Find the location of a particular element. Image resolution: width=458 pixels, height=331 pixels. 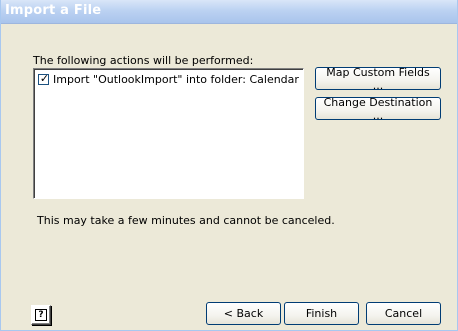

checkmark-icon: ✓ is located at coordinates (44, 78).